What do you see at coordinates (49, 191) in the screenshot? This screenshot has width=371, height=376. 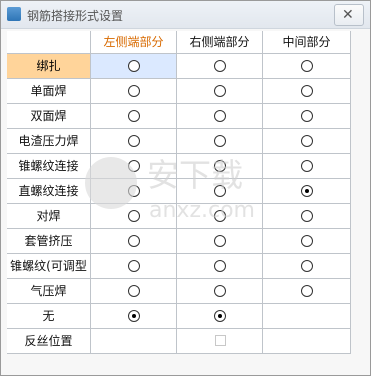 I see `row-label: 直螺纹连接` at bounding box center [49, 191].